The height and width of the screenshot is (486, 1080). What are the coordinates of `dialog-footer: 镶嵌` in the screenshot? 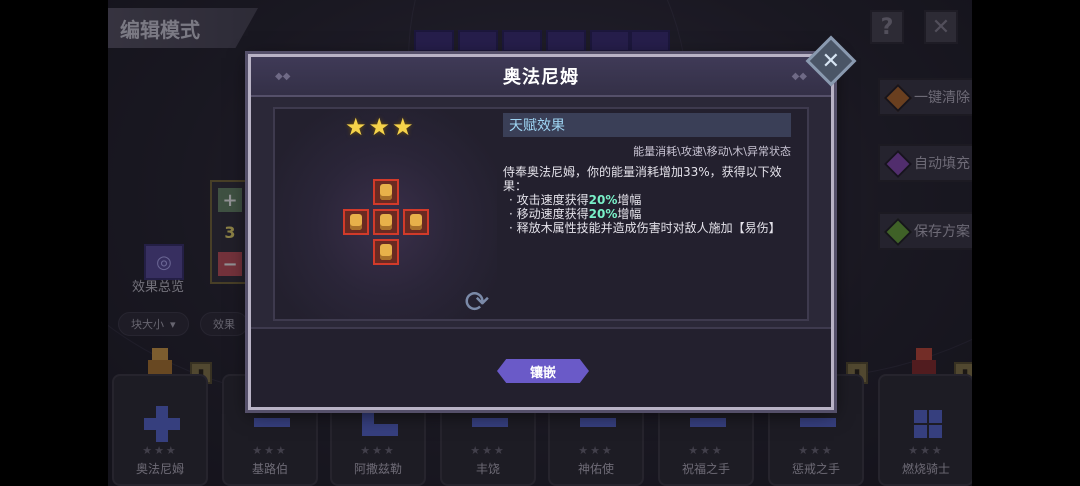 It's located at (541, 367).